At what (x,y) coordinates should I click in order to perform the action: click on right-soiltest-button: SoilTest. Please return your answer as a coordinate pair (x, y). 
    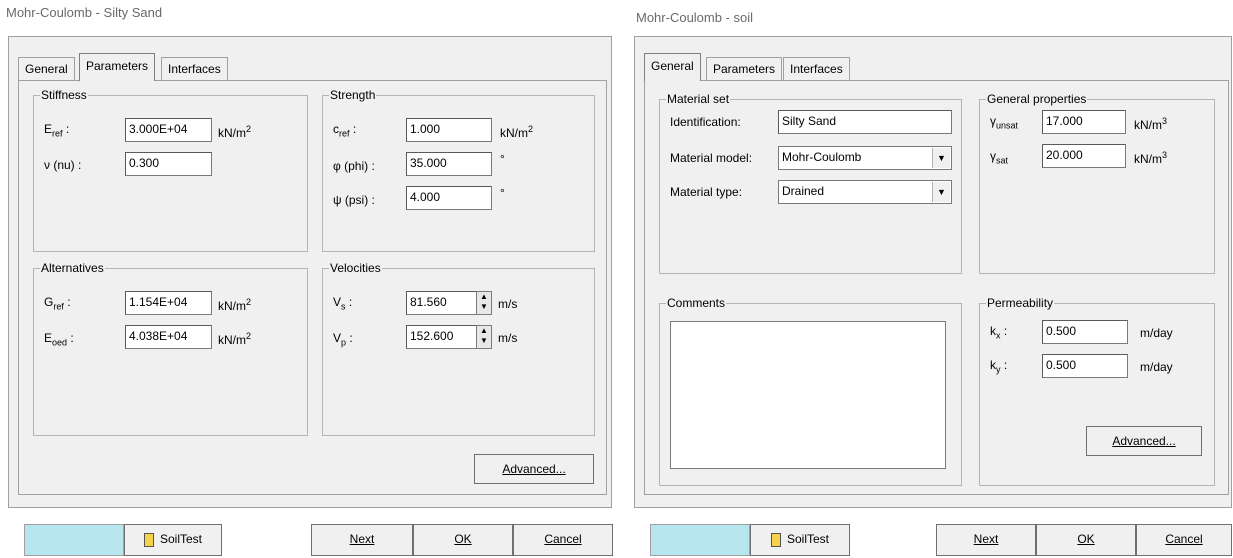
    Looking at the image, I should click on (800, 540).